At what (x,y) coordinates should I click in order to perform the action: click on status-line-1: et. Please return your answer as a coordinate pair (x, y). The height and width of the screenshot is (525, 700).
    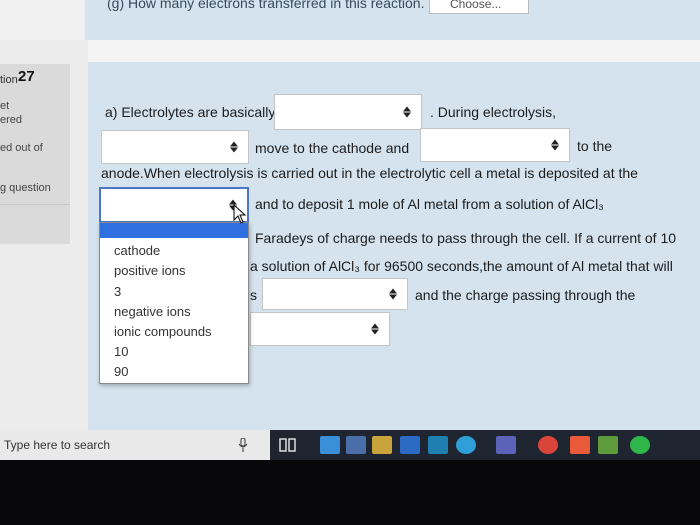
    Looking at the image, I should click on (5, 106).